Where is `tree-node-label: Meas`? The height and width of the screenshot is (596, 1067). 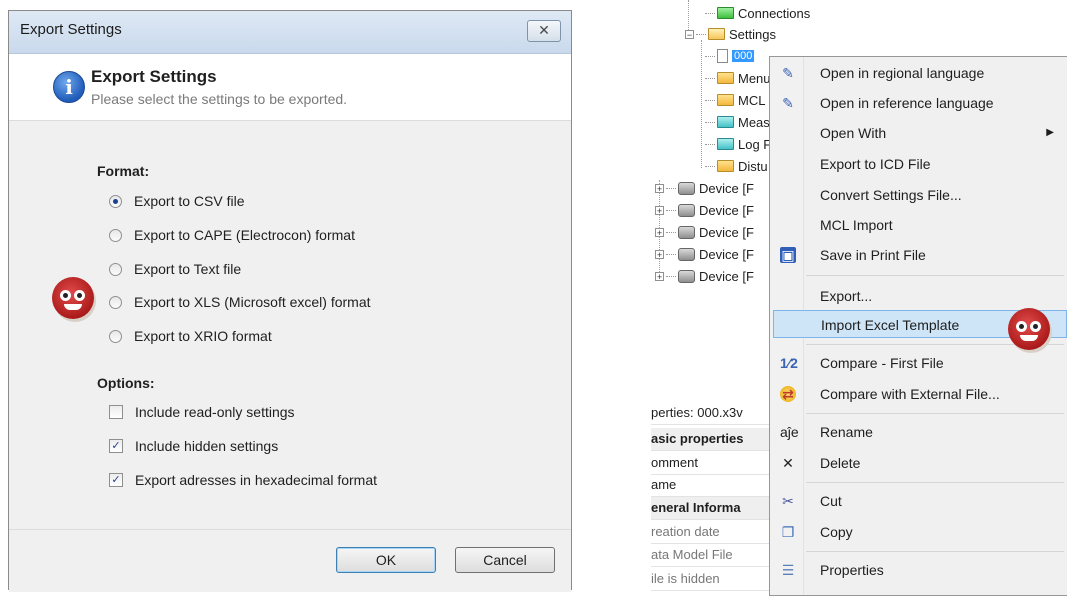 tree-node-label: Meas is located at coordinates (754, 122).